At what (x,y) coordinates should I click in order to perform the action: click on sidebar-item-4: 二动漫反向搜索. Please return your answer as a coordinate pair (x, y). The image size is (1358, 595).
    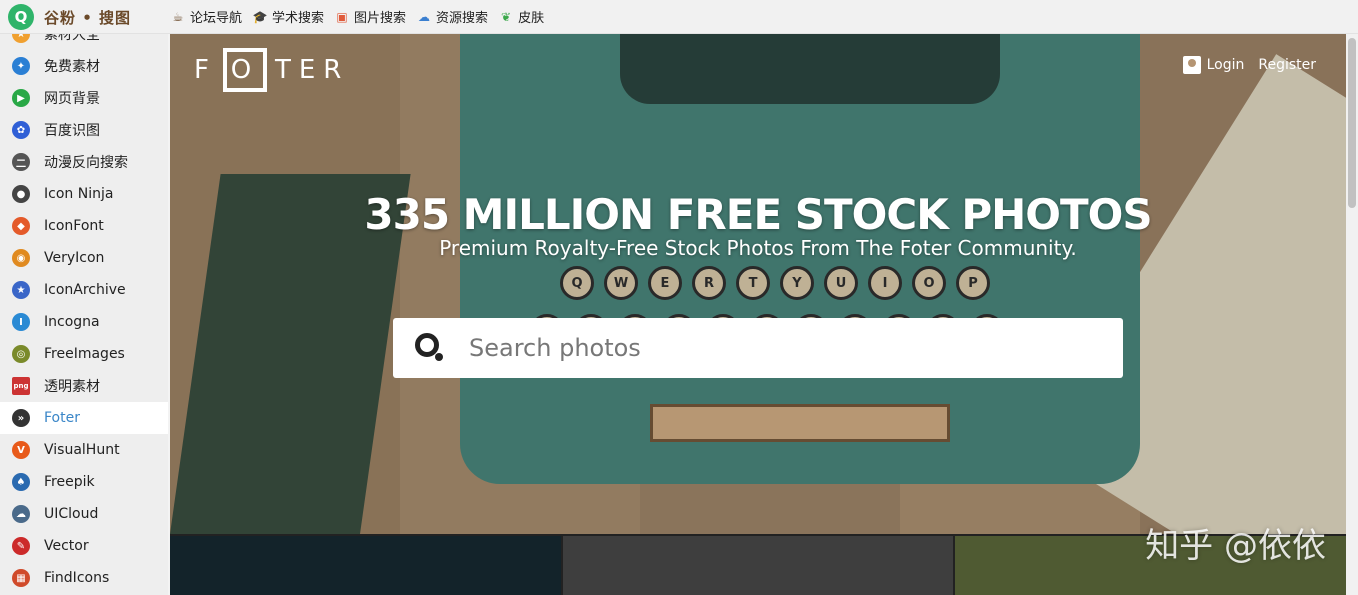
    Looking at the image, I should click on (84, 162).